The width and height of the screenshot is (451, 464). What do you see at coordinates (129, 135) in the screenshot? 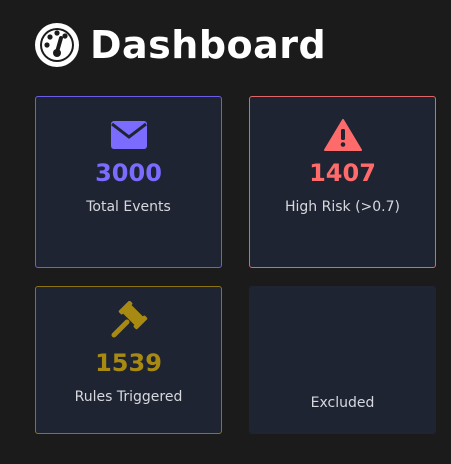
I see `envelope-icon` at bounding box center [129, 135].